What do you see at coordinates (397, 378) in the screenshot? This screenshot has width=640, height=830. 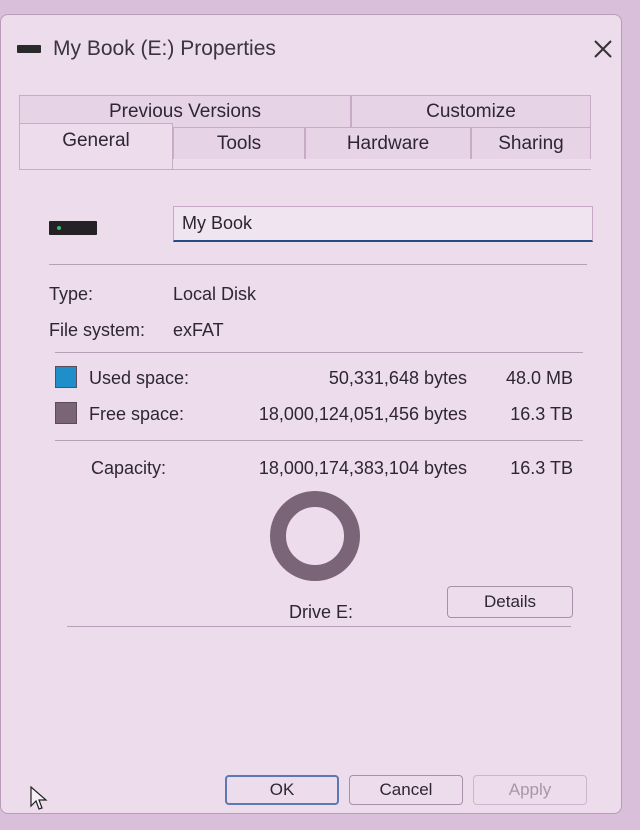 I see `used-space-bytes: 50,331,648 bytes` at bounding box center [397, 378].